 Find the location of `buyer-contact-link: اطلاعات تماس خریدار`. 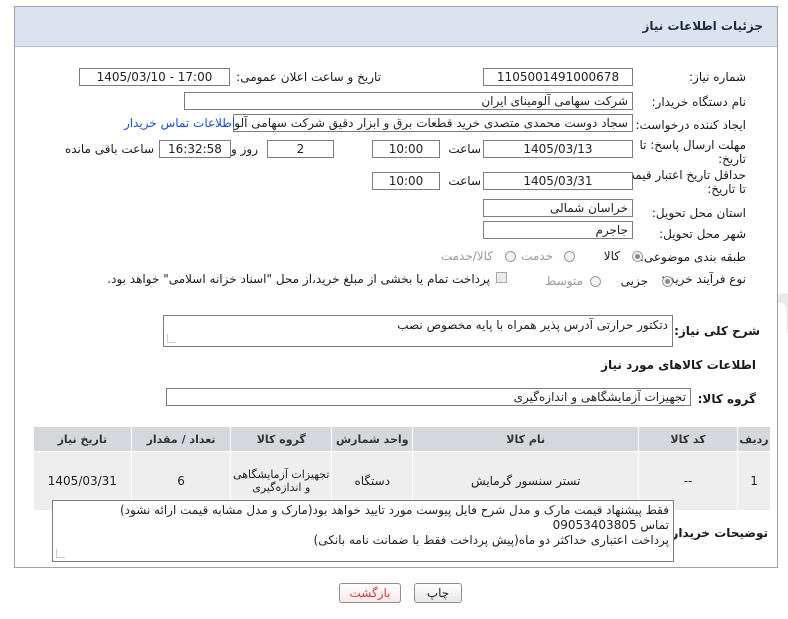

buyer-contact-link: اطلاعات تماس خریدار is located at coordinates (179, 123).